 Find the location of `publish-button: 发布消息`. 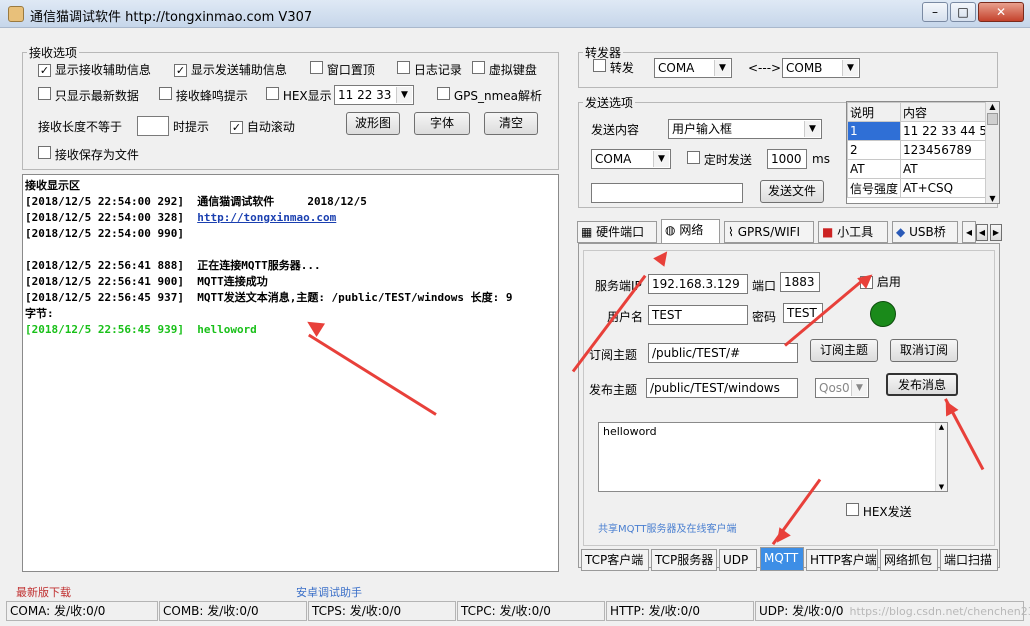

publish-button: 发布消息 is located at coordinates (922, 384).